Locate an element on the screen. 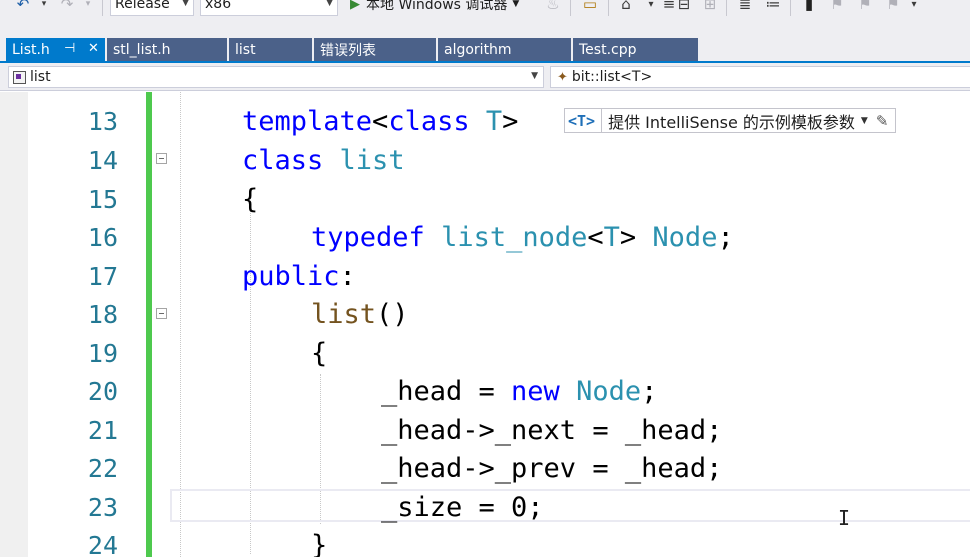  code-text: } is located at coordinates (319, 543).